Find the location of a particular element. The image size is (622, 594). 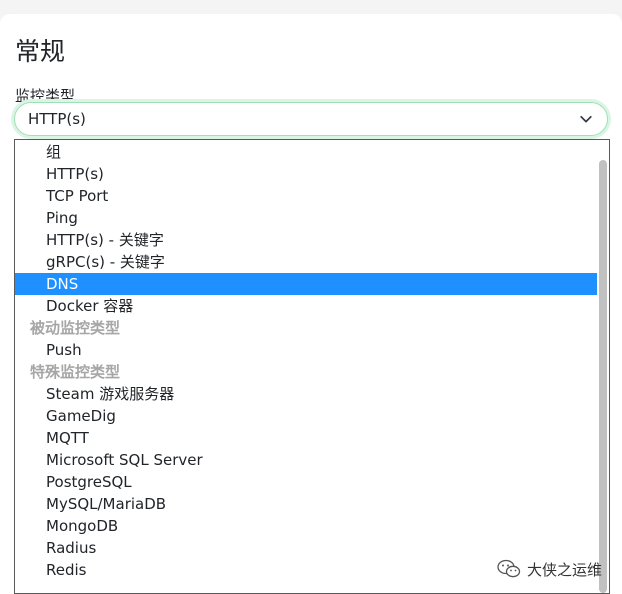

dropdown-option: MongoDB is located at coordinates (307, 526).